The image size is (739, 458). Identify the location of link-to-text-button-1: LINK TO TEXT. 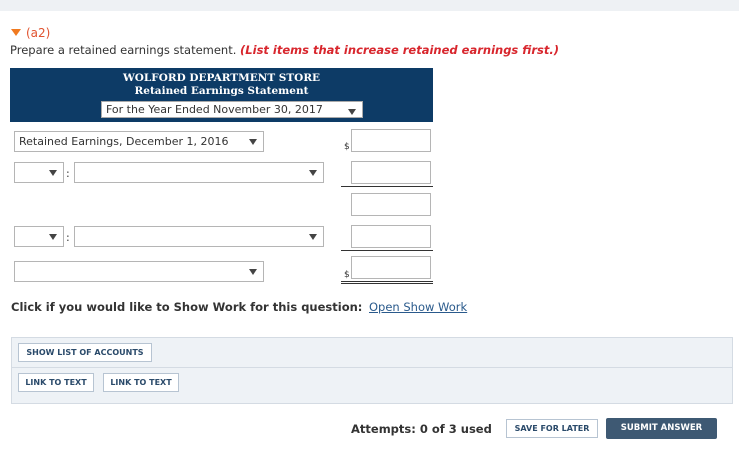
(56, 382).